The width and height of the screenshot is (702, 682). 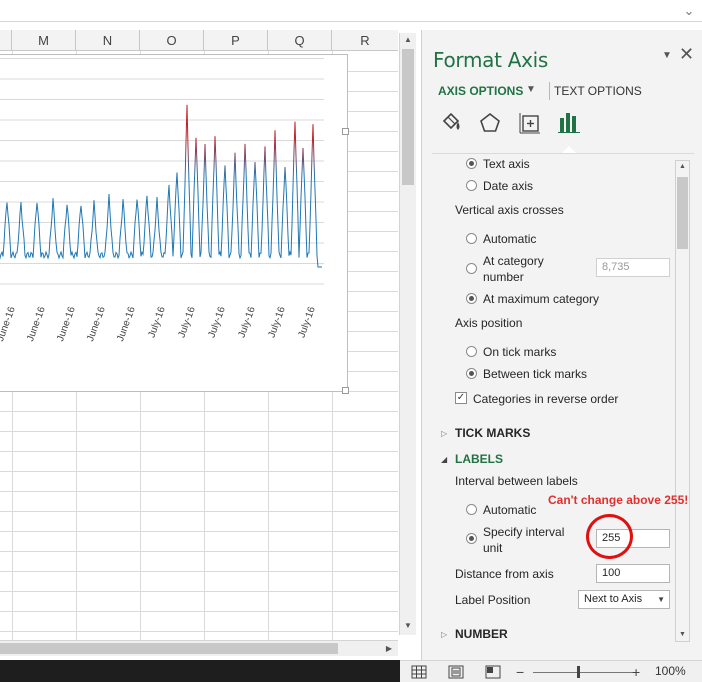 What do you see at coordinates (578, 672) in the screenshot?
I see `zoom-slider-thumb` at bounding box center [578, 672].